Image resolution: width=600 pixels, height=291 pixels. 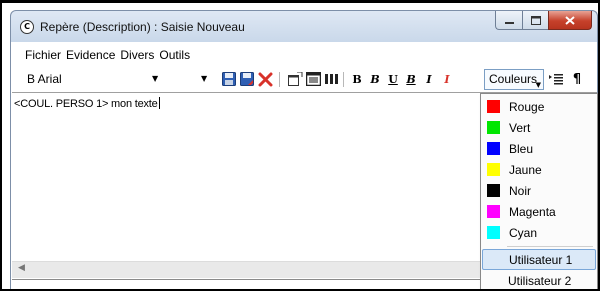 What do you see at coordinates (539, 127) in the screenshot?
I see `color-item-vert: Vert` at bounding box center [539, 127].